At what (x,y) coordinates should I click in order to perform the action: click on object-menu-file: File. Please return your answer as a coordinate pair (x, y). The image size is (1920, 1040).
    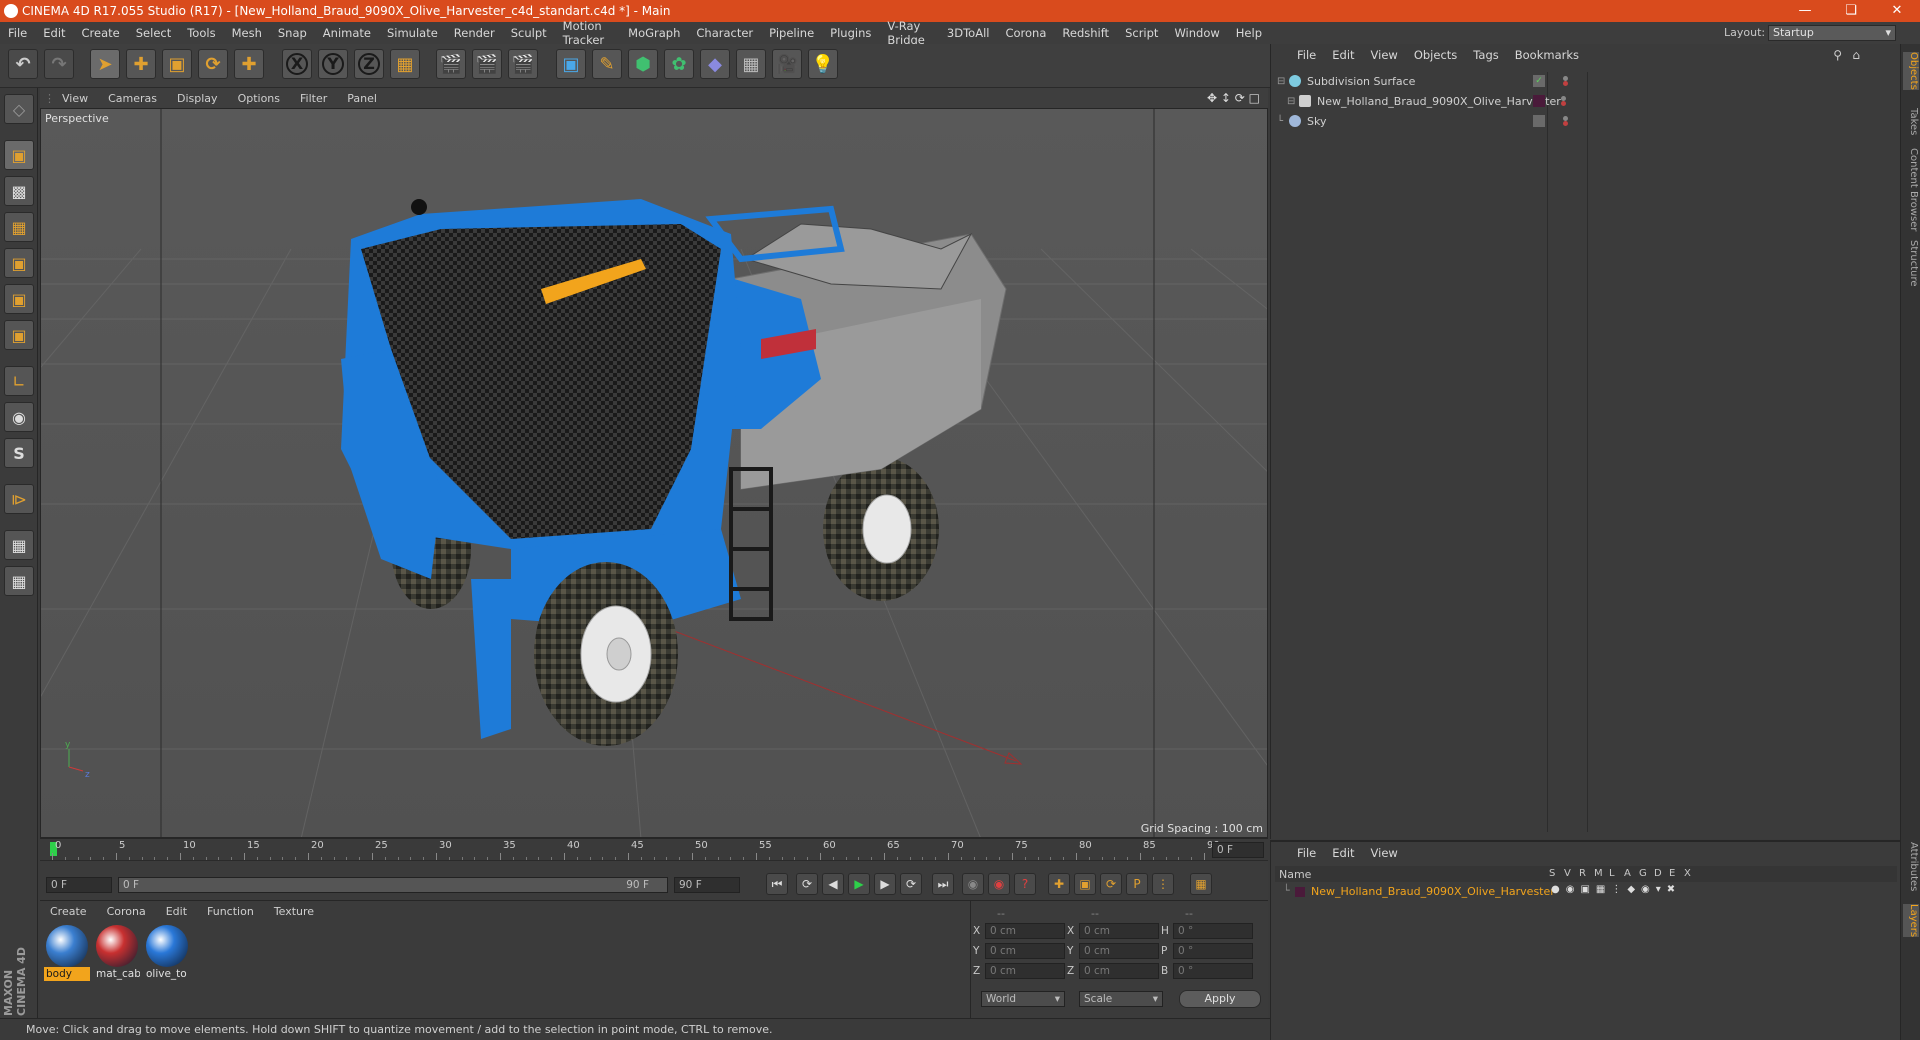
    Looking at the image, I should click on (1306, 55).